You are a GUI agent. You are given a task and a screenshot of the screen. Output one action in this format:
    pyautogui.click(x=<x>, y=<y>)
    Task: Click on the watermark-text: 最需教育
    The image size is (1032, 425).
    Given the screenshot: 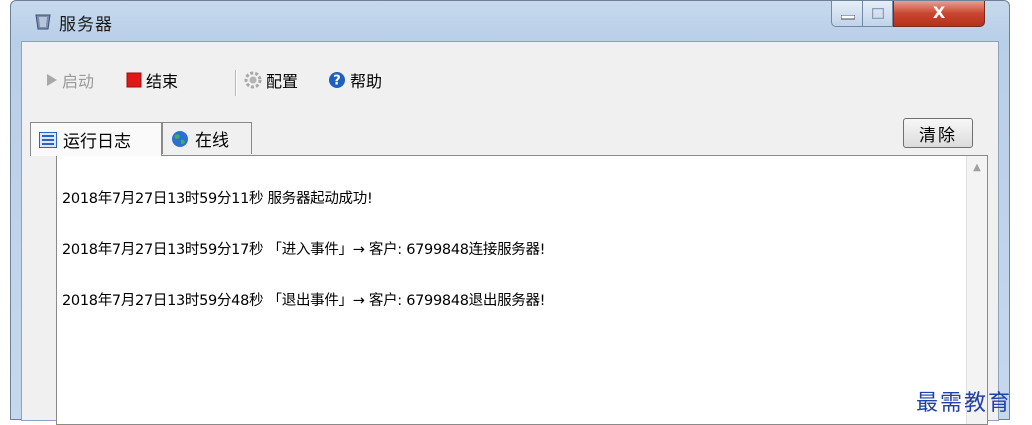 What is the action you would take?
    pyautogui.click(x=964, y=403)
    